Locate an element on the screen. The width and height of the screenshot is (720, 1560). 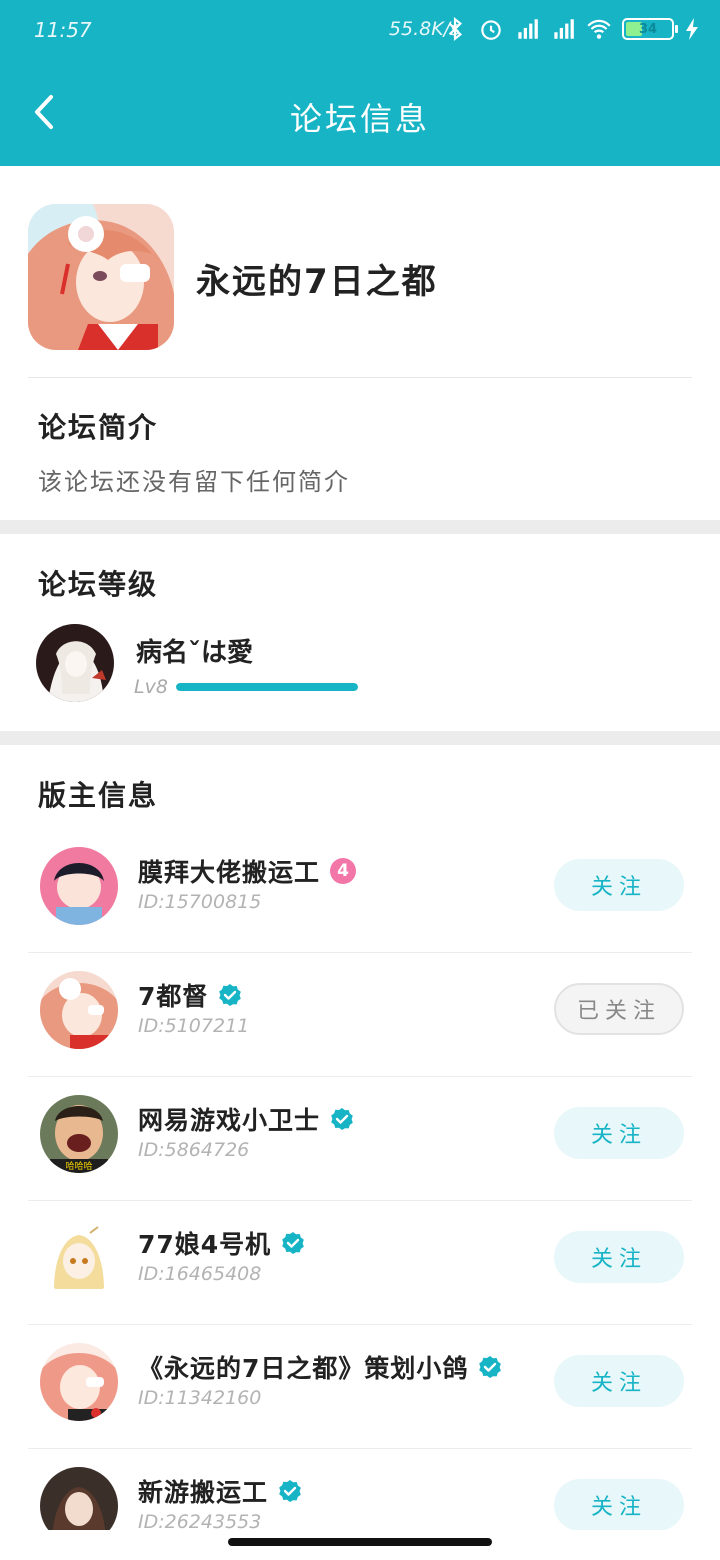
alarm-icon is located at coordinates (491, 30).